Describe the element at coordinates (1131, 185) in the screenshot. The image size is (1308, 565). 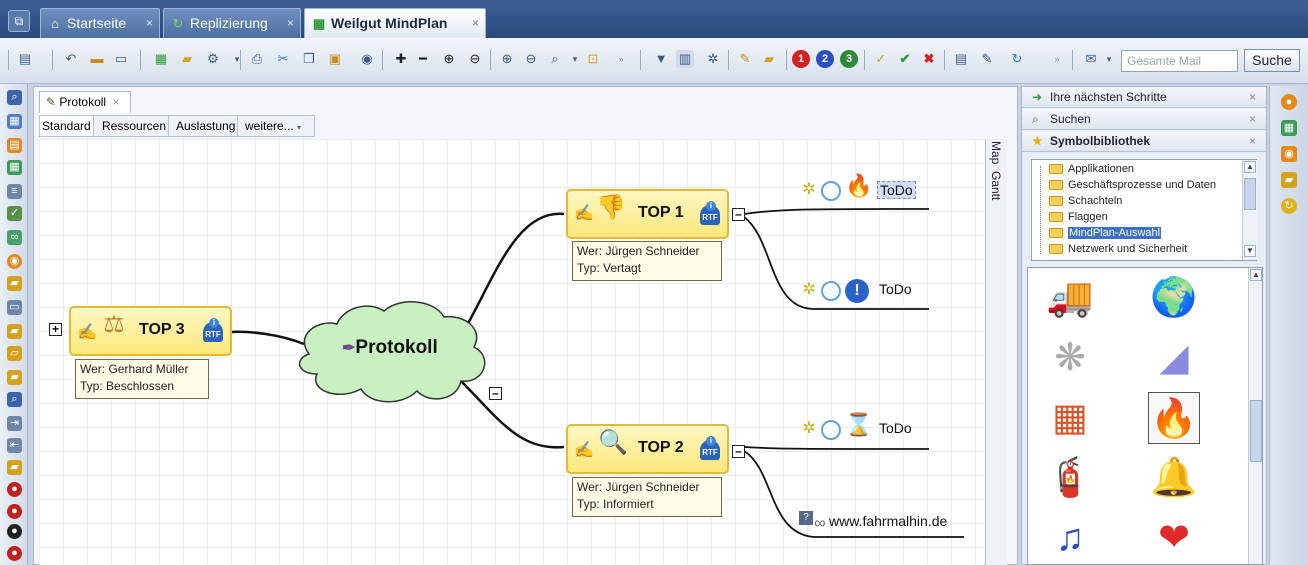
I see `tree-item-geschaeftsprozesse: Geschäftsprozesse und Daten` at that location.